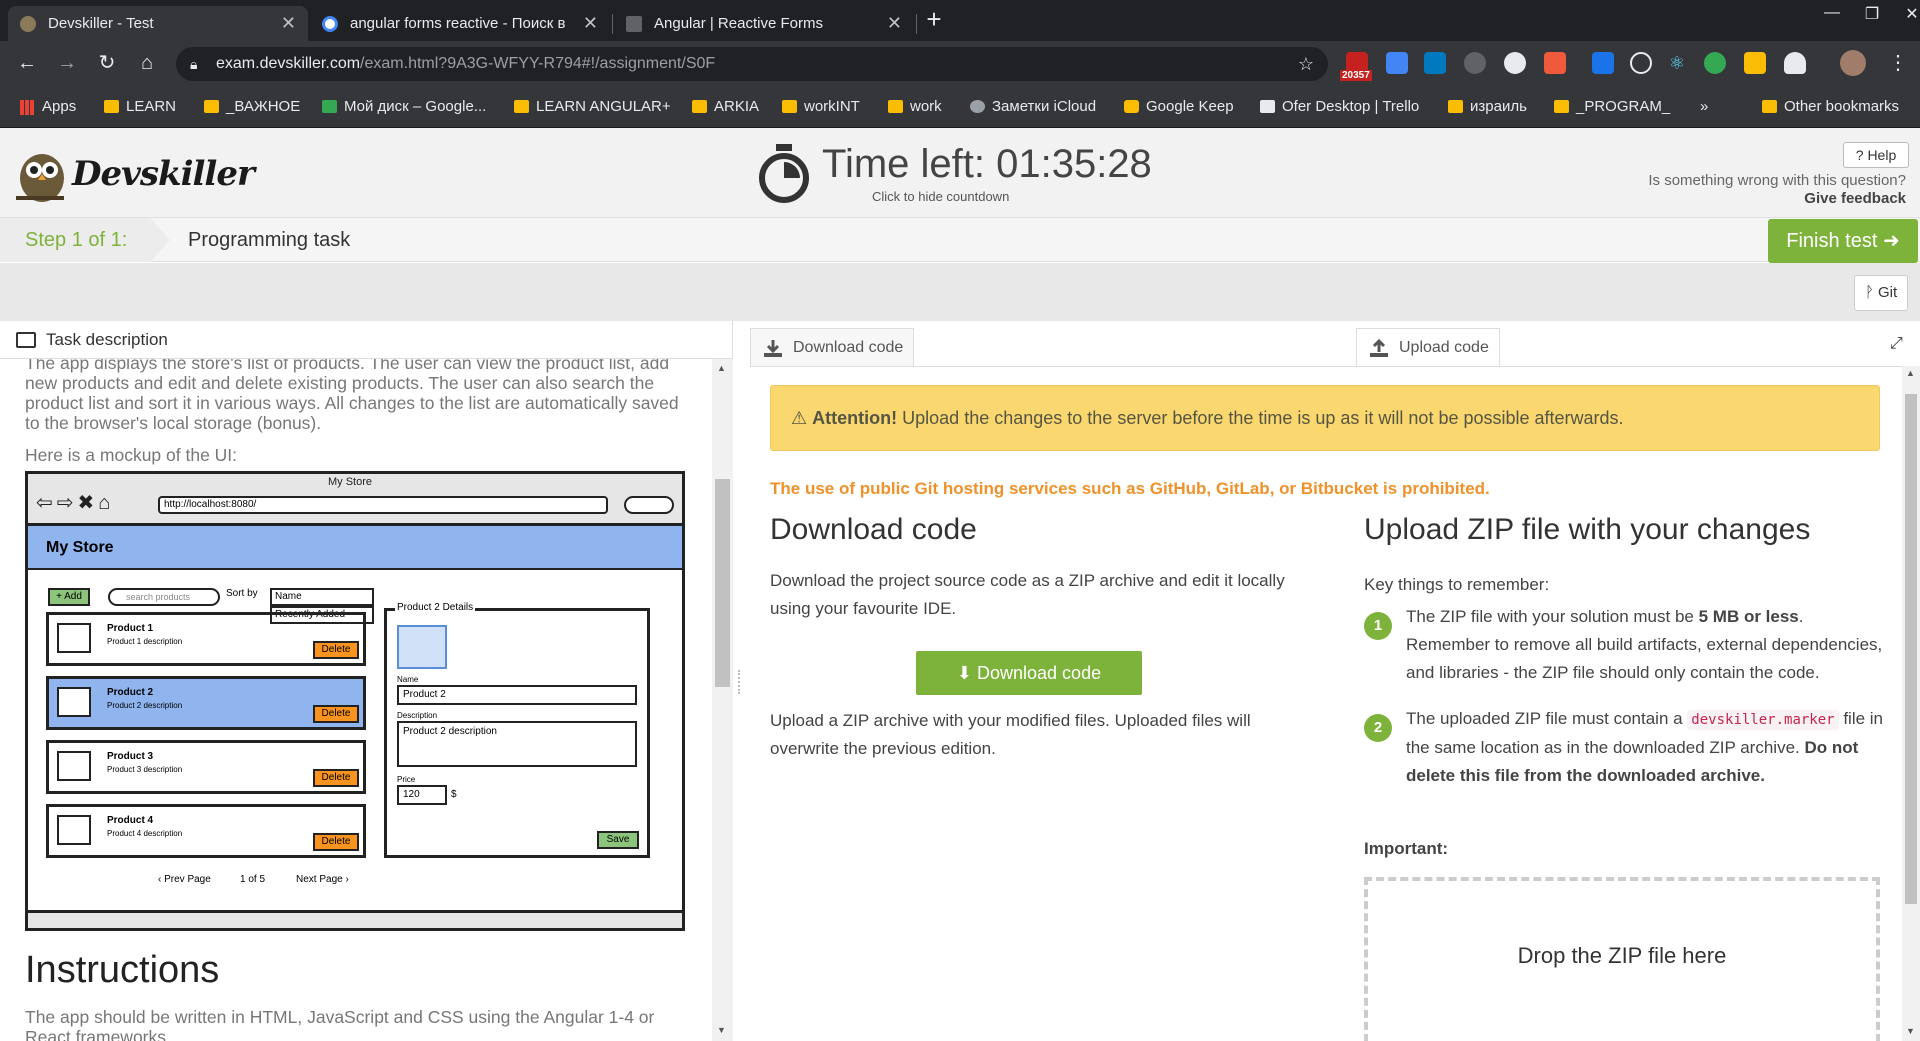 The height and width of the screenshot is (1041, 1920). I want to click on office-extension-icon, so click(1555, 63).